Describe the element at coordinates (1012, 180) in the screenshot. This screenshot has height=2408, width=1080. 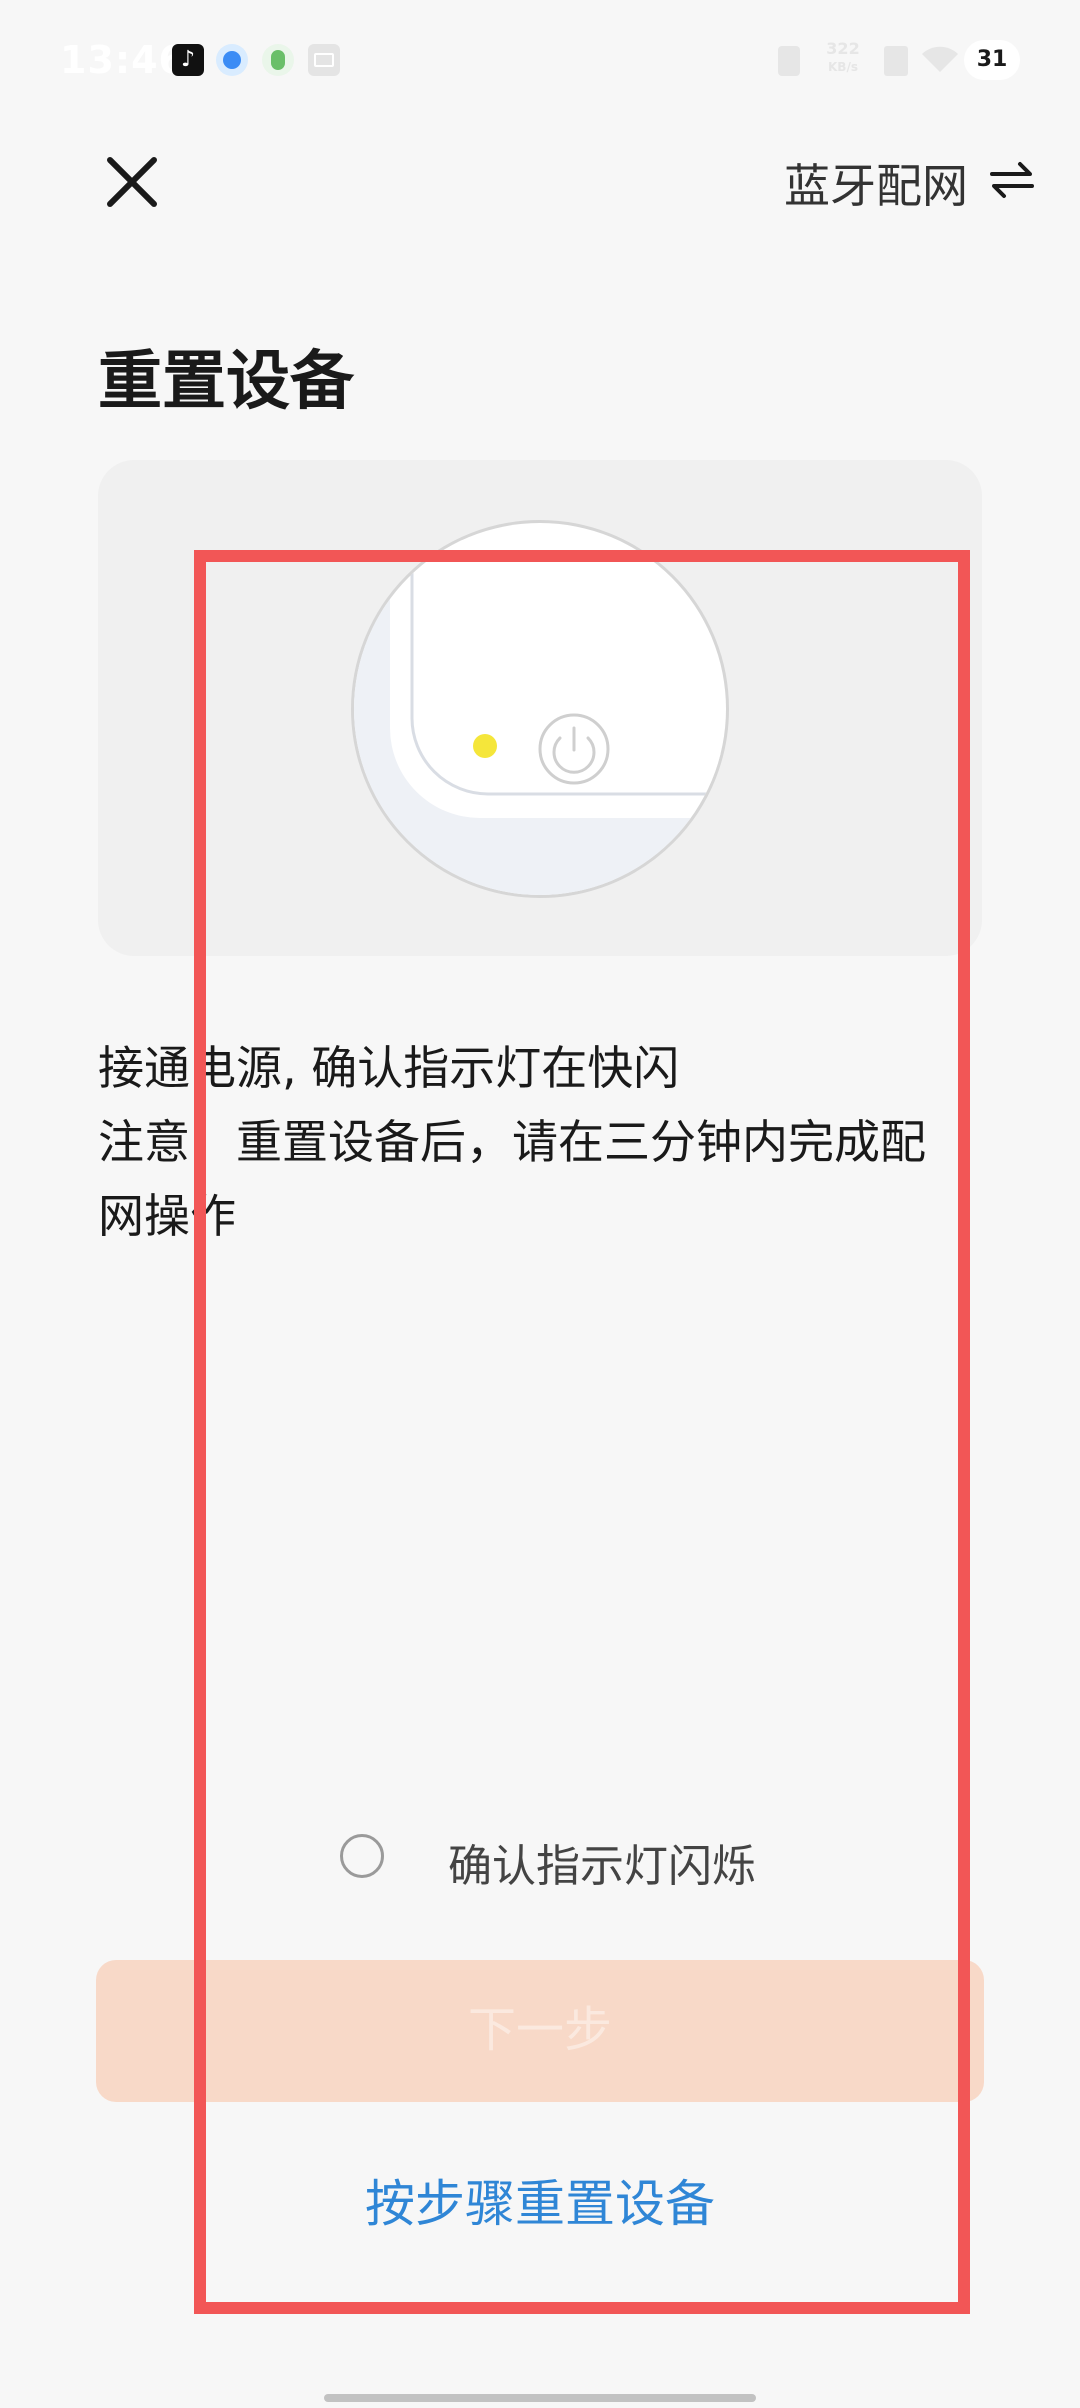
I see `swap-arrows-icon` at that location.